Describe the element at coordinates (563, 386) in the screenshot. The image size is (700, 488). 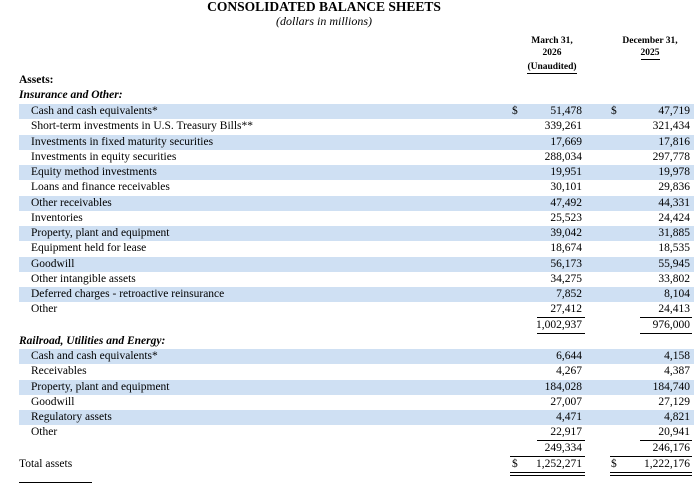
I see `value-current: 184,028` at that location.